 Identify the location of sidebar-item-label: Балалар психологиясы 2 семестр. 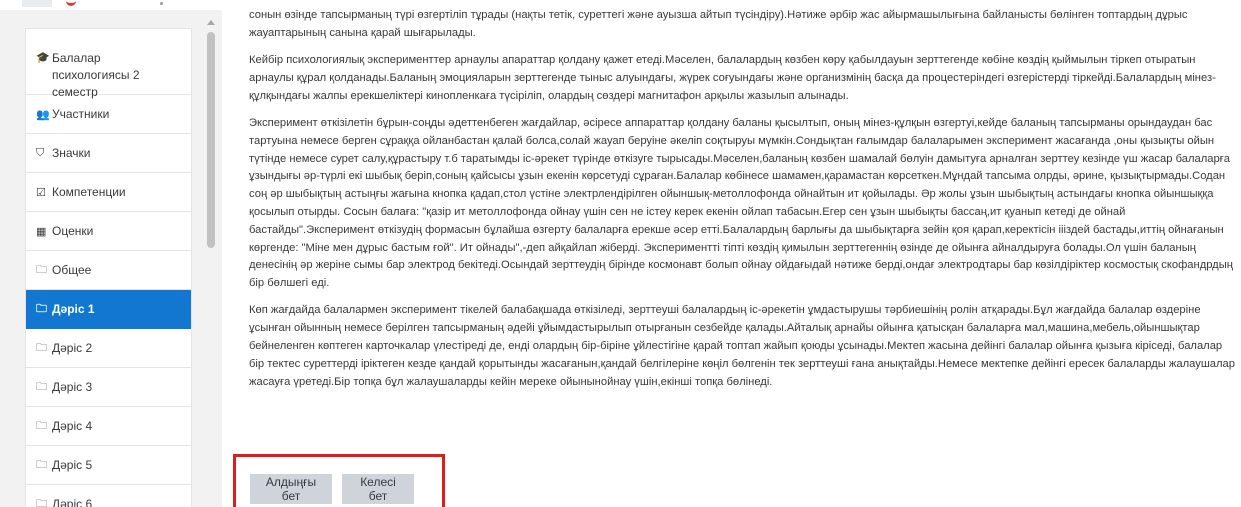
(96, 75).